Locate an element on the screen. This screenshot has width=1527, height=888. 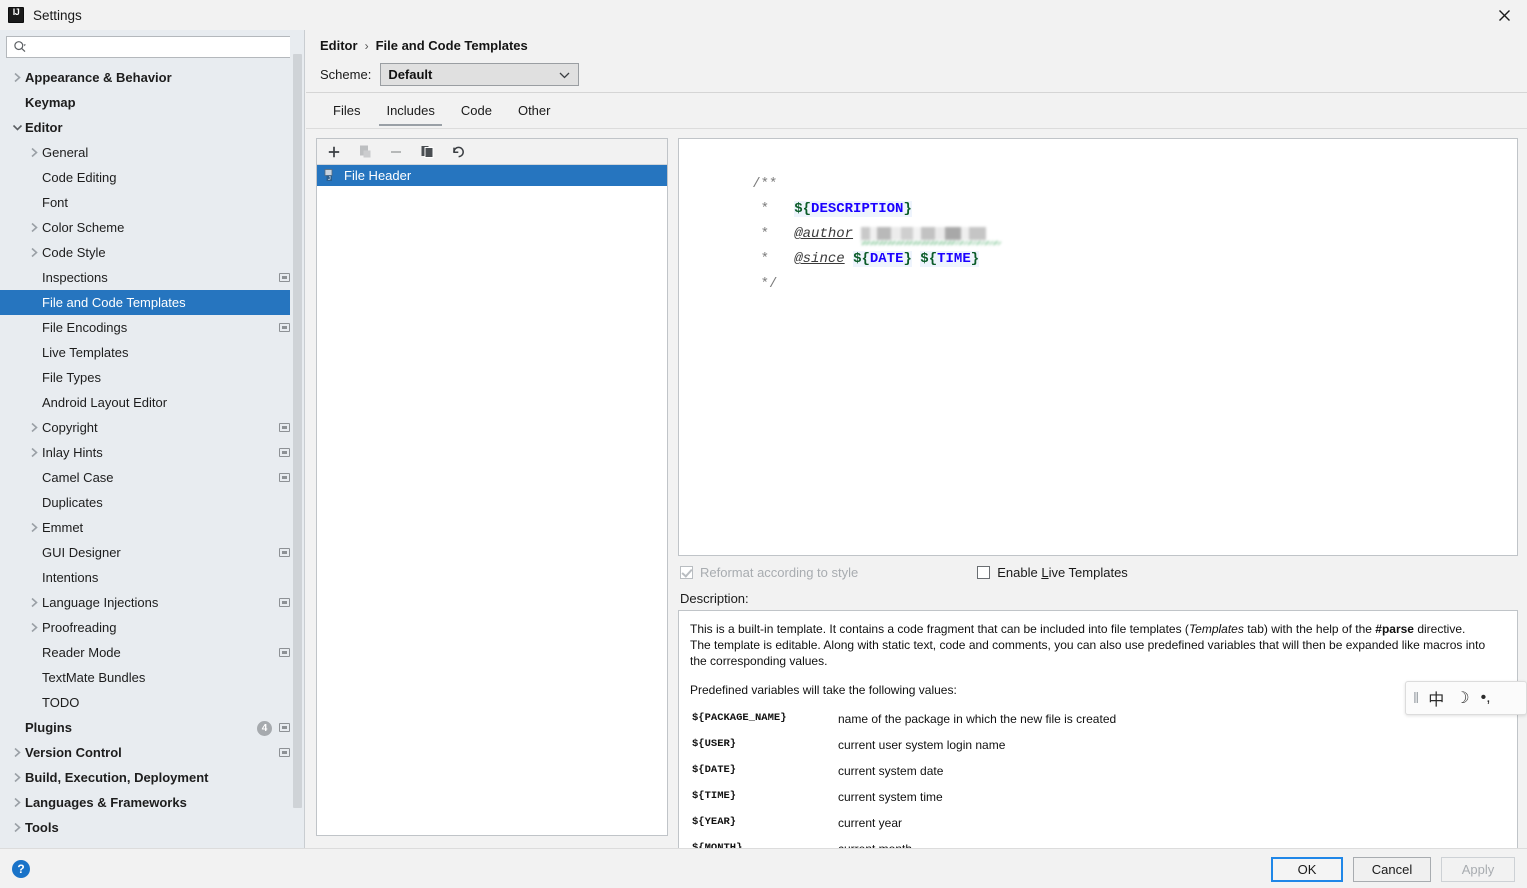
reformat-checkbox-group: Reformat according to style is located at coordinates (769, 572).